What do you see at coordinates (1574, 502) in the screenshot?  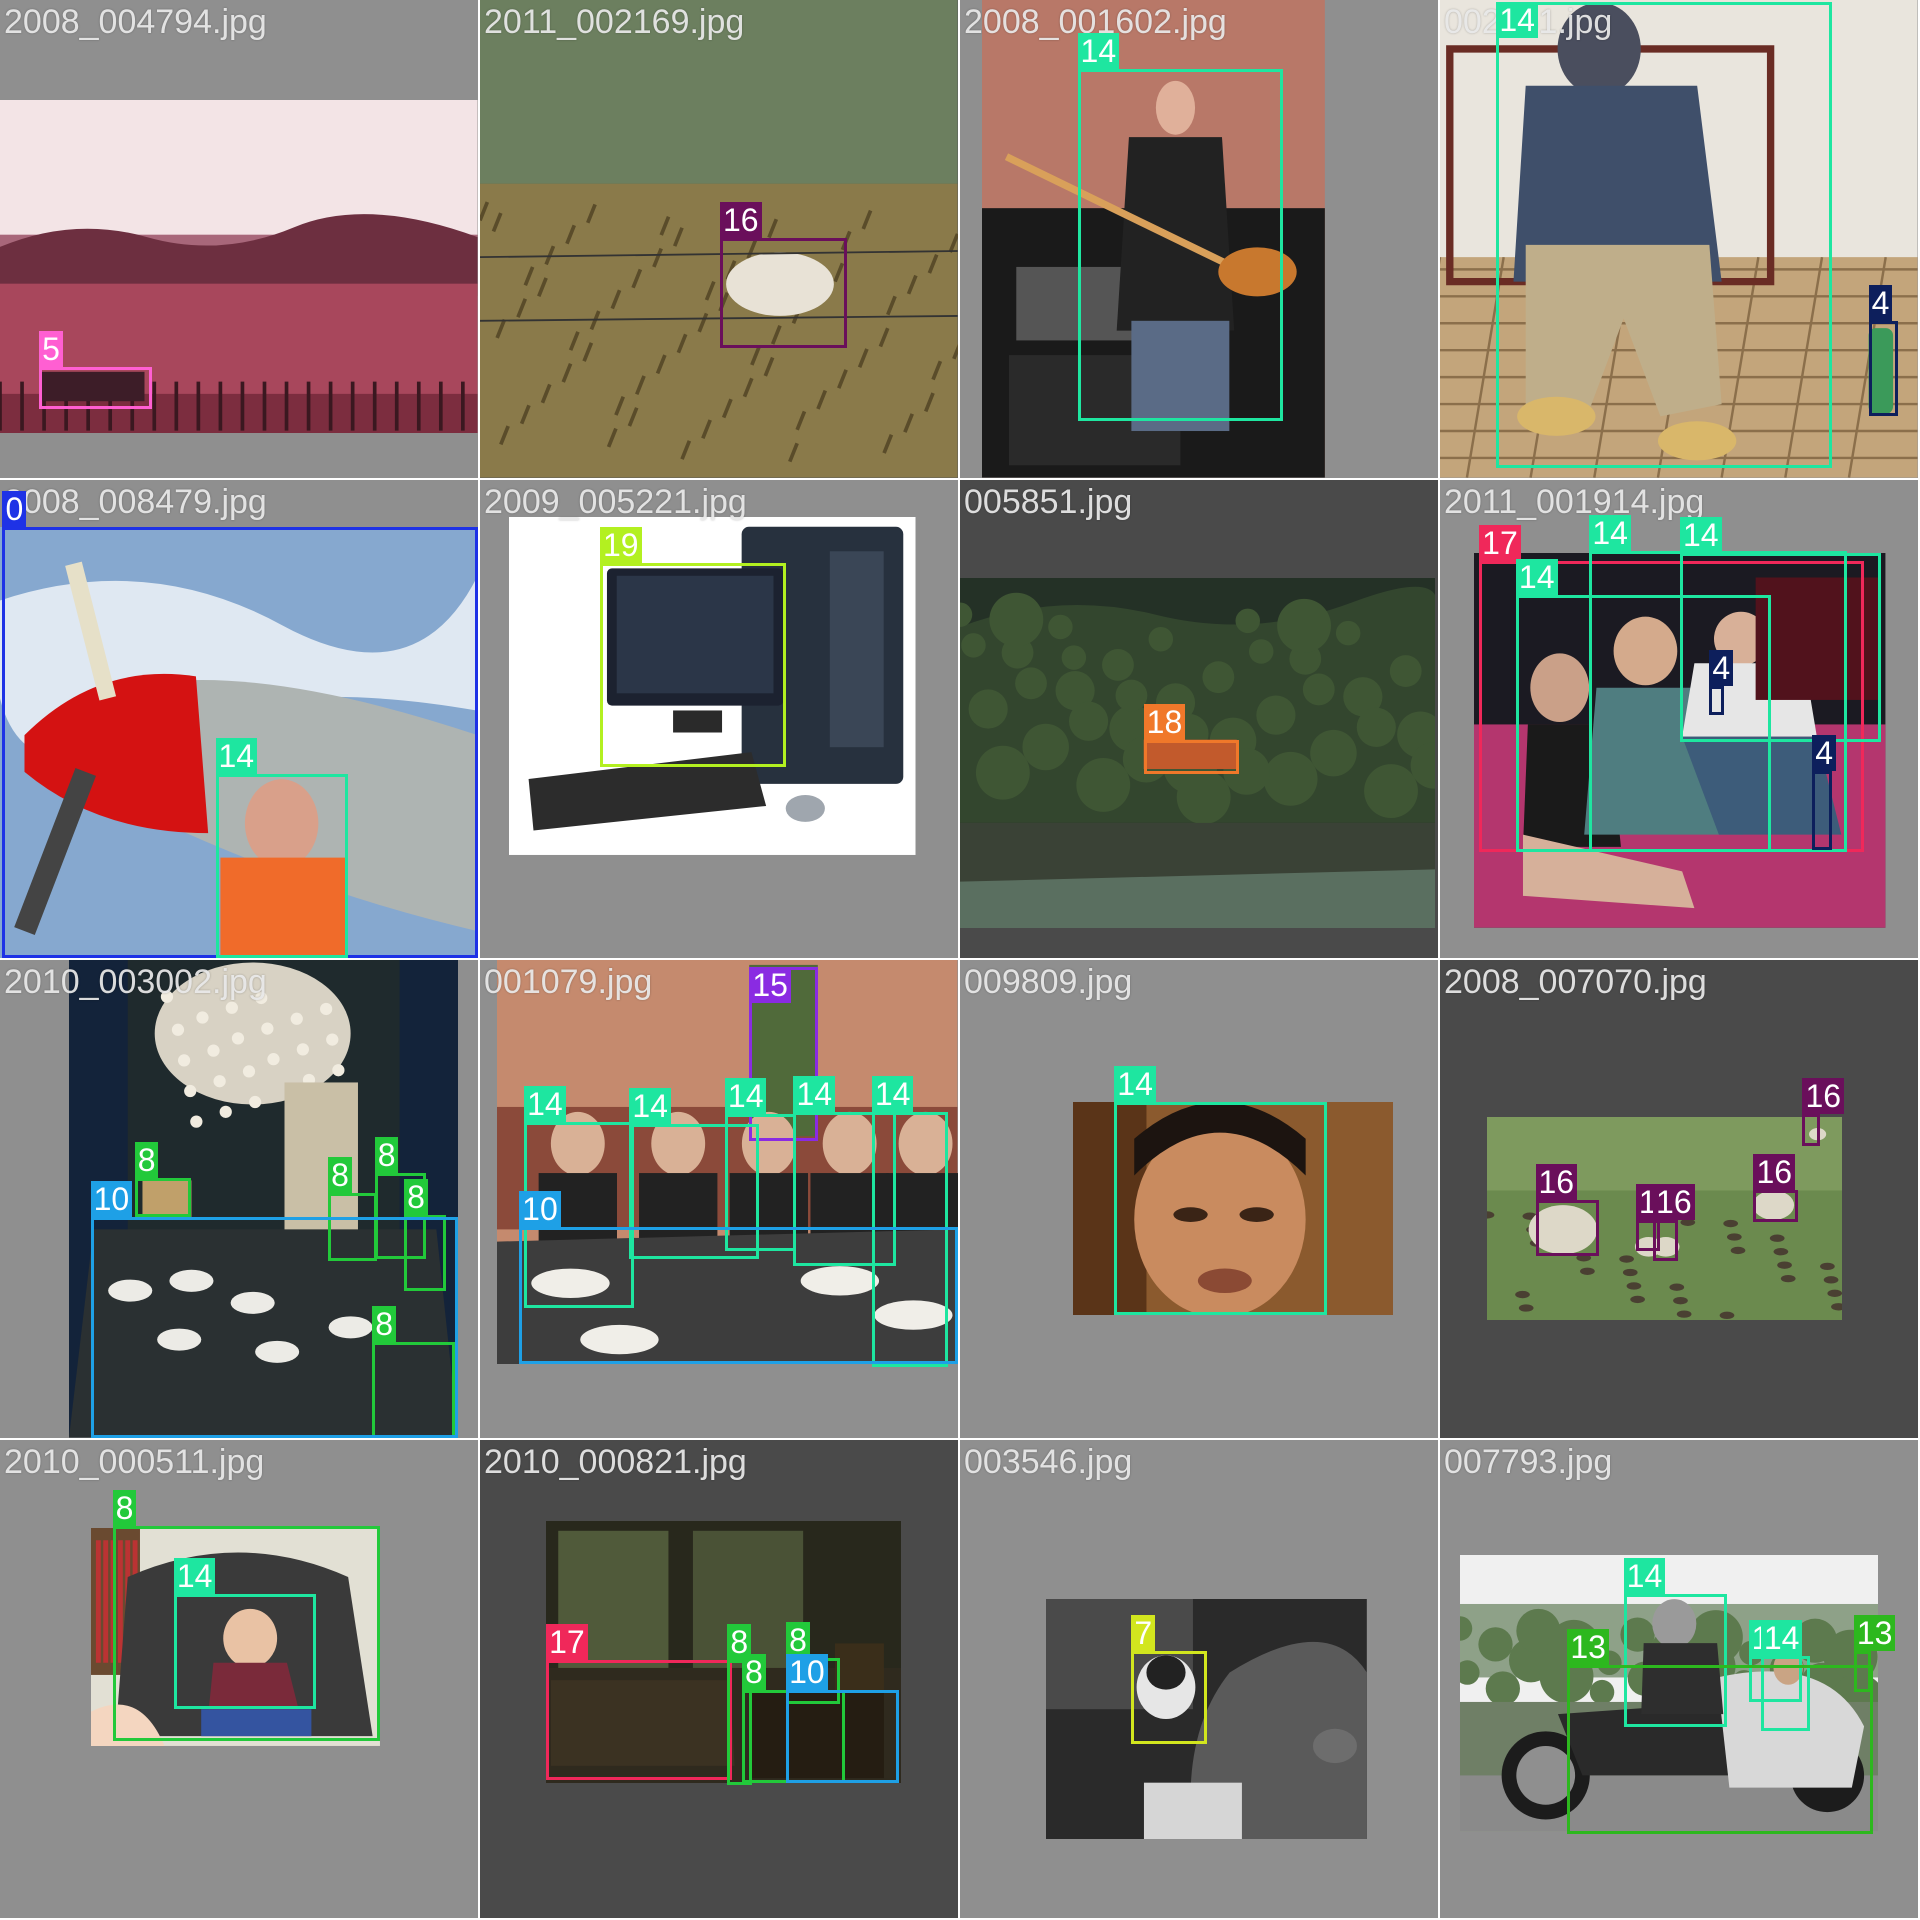 I see `filename-label: 2011_001914.jpg` at bounding box center [1574, 502].